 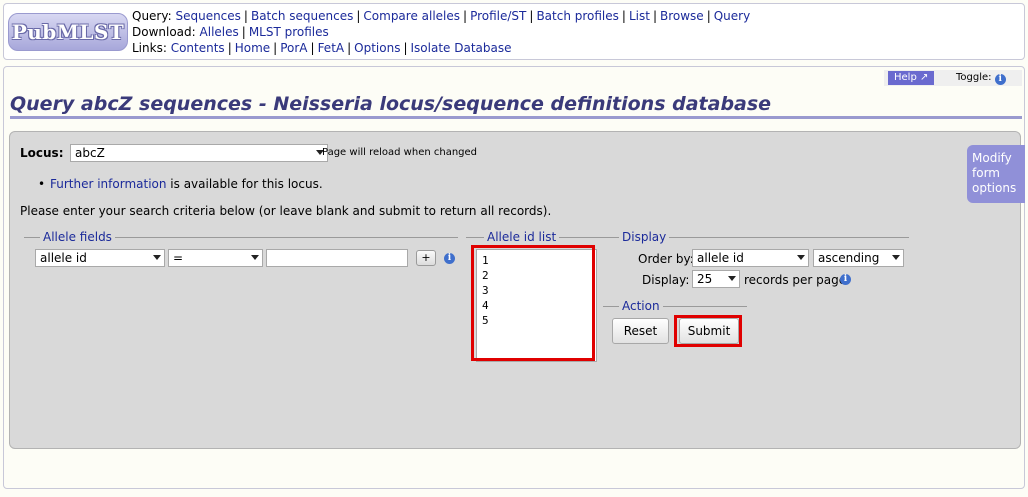 I want to click on help-button: Help ↗, so click(x=911, y=78).